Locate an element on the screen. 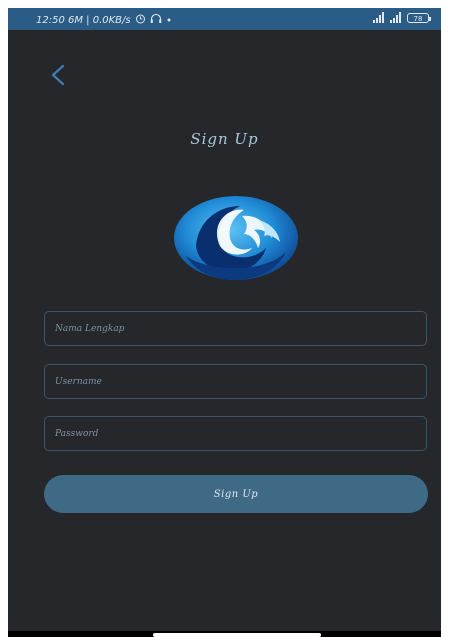 The image size is (453, 637). alarm-icon is located at coordinates (140, 20).